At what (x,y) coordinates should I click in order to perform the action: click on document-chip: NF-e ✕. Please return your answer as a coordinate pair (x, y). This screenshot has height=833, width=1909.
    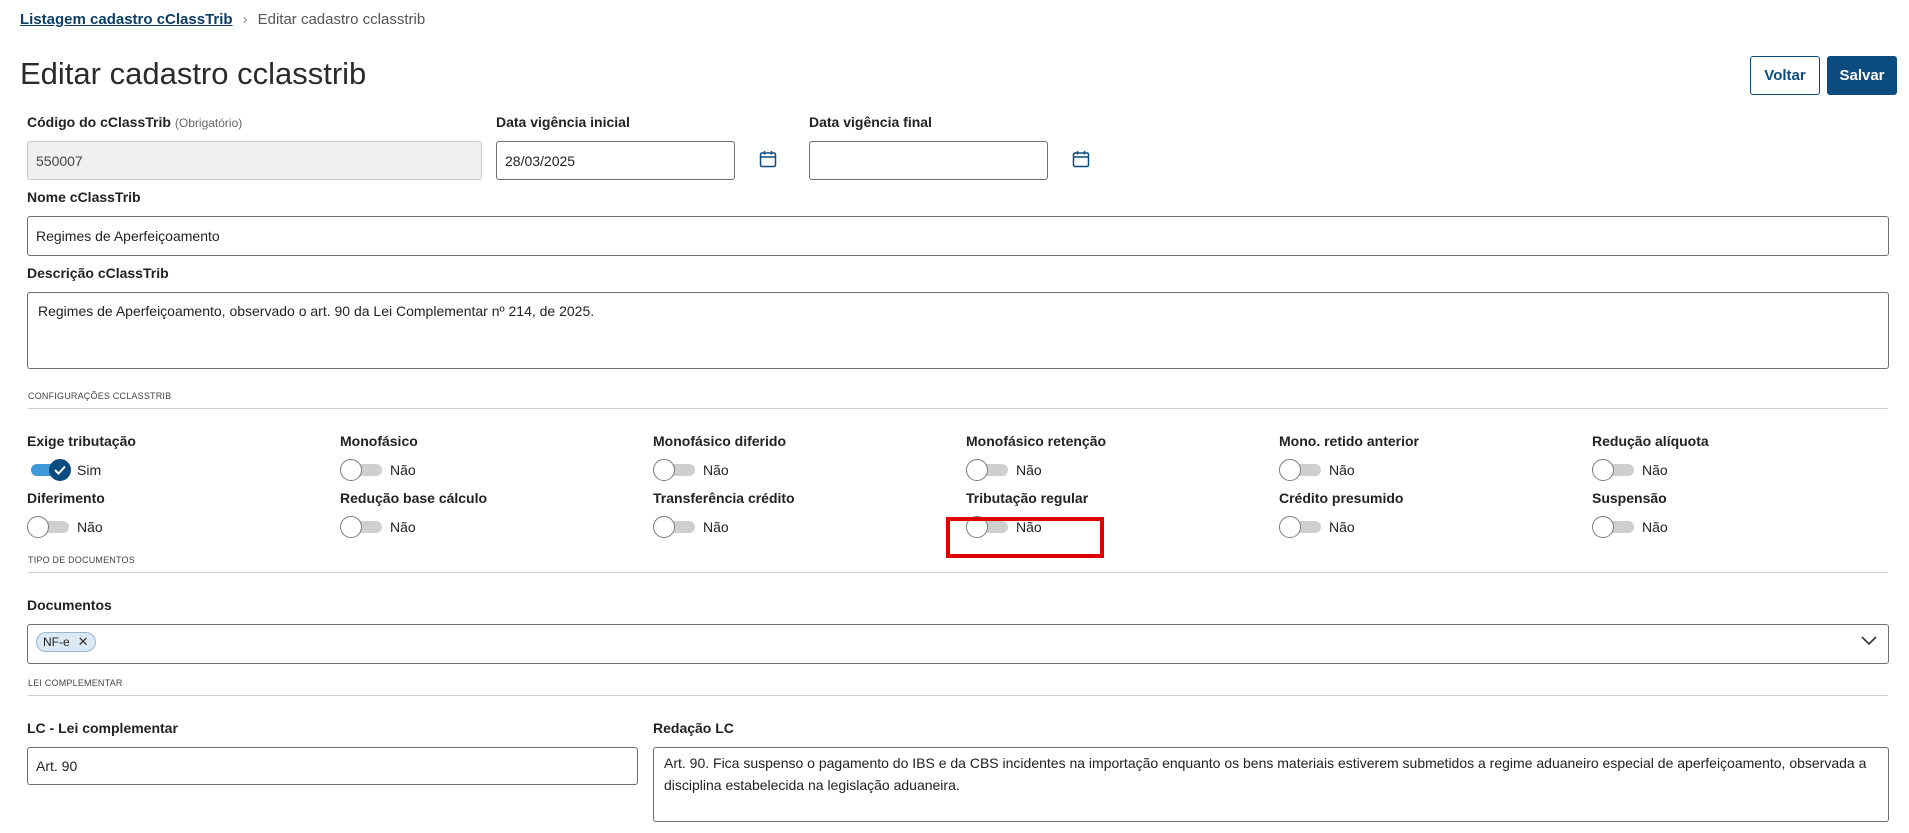
    Looking at the image, I should click on (66, 642).